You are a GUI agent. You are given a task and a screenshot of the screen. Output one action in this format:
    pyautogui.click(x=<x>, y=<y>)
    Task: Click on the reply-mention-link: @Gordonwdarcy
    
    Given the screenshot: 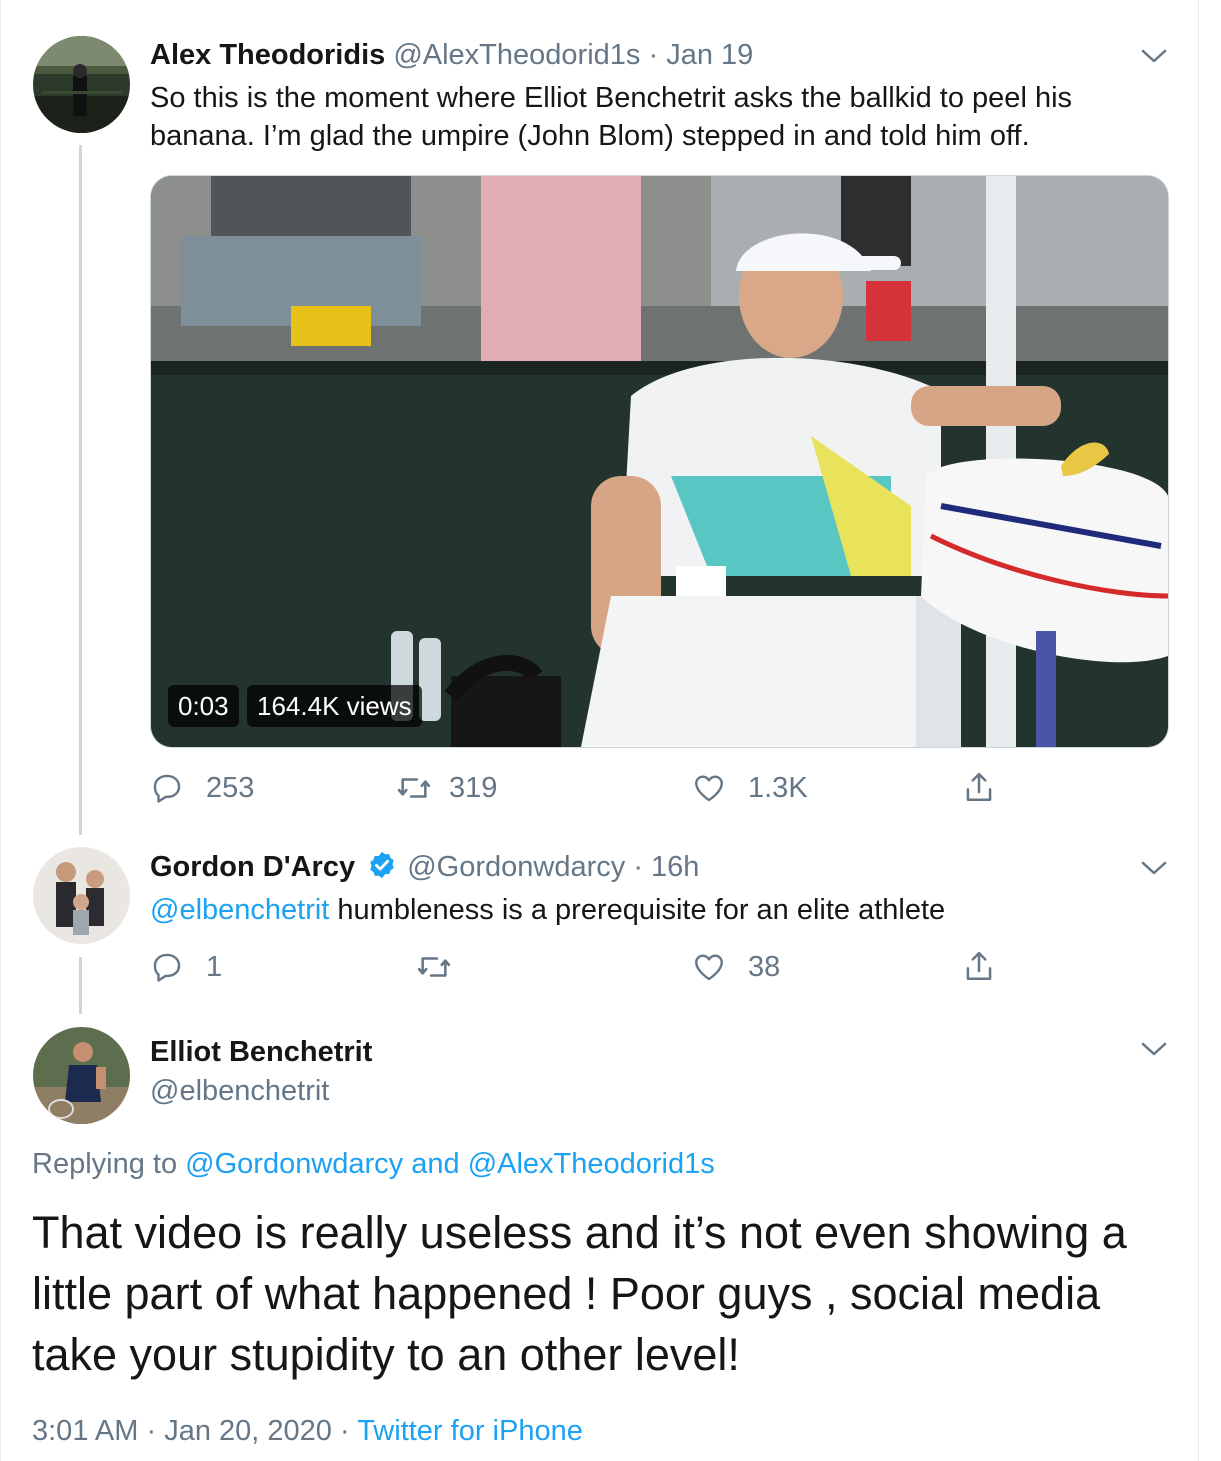 What is the action you would take?
    pyautogui.click(x=294, y=1164)
    